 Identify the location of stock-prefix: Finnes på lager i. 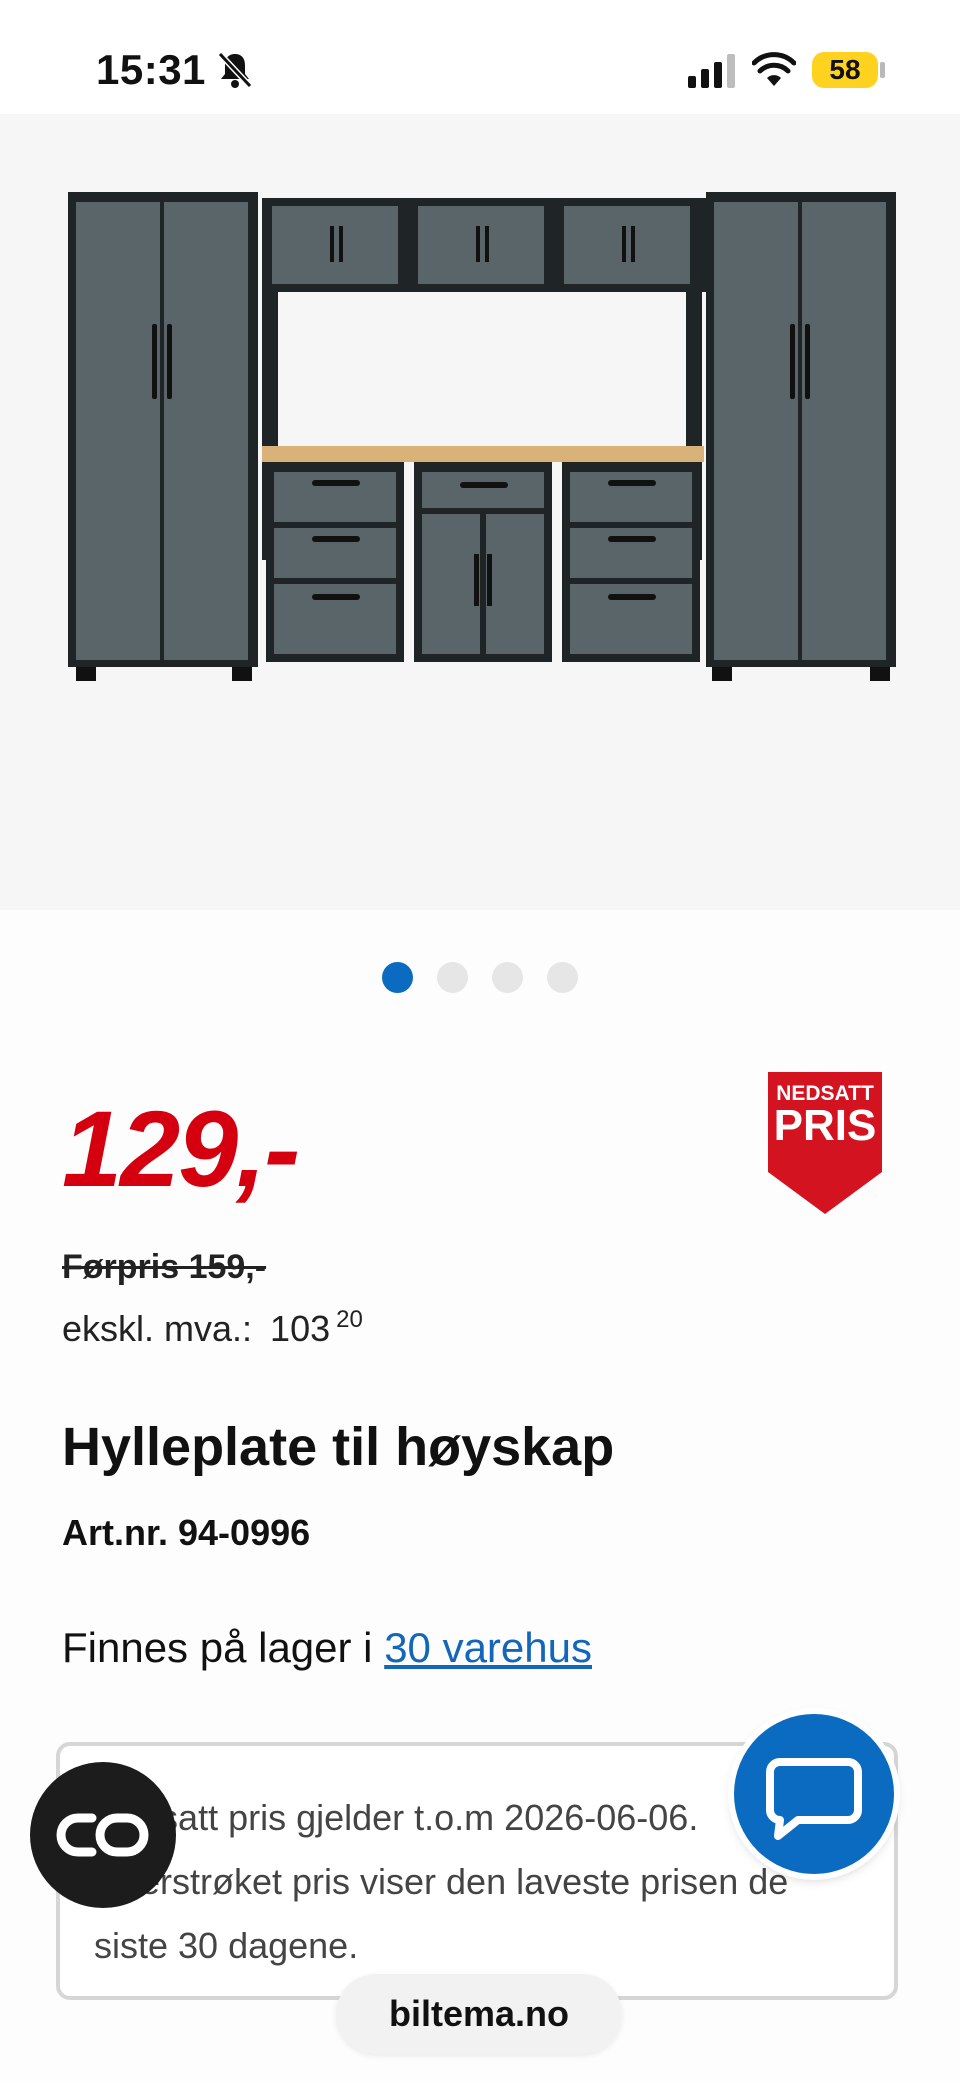
(217, 1647).